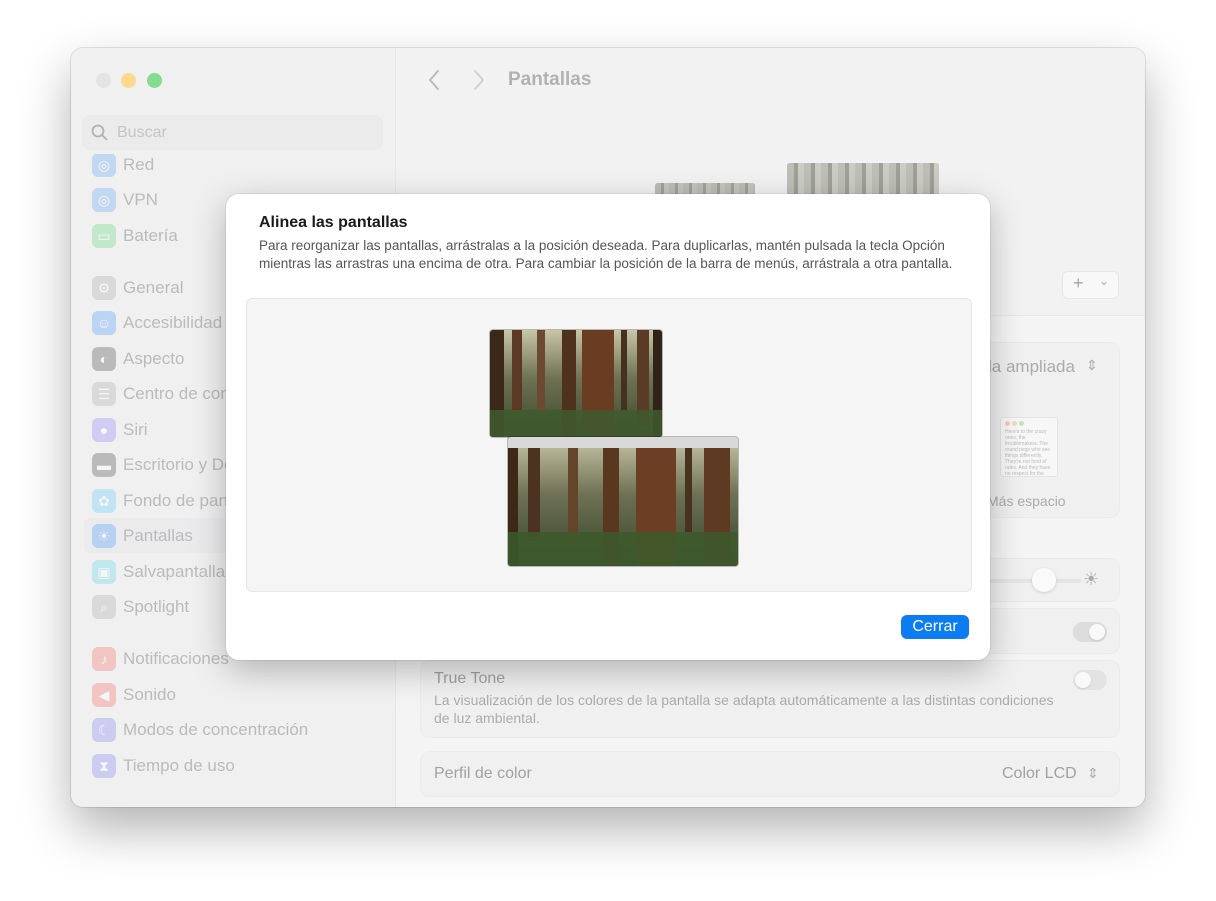 The image size is (1216, 901). I want to click on display-thumbnail-primary, so click(623, 501).